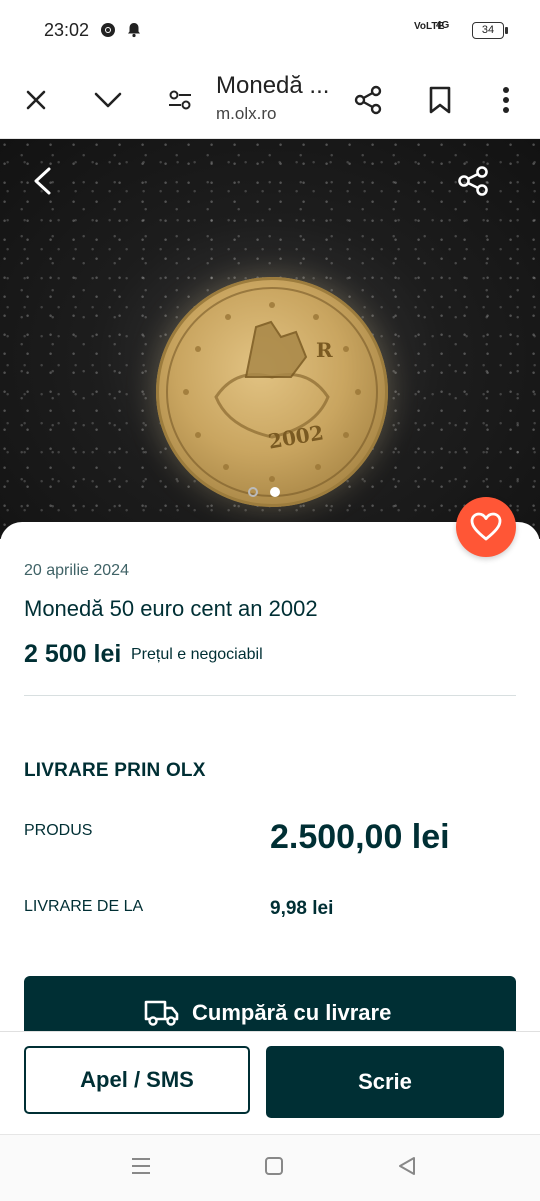  Describe the element at coordinates (58, 830) in the screenshot. I see `product-label: PRODUS` at that location.